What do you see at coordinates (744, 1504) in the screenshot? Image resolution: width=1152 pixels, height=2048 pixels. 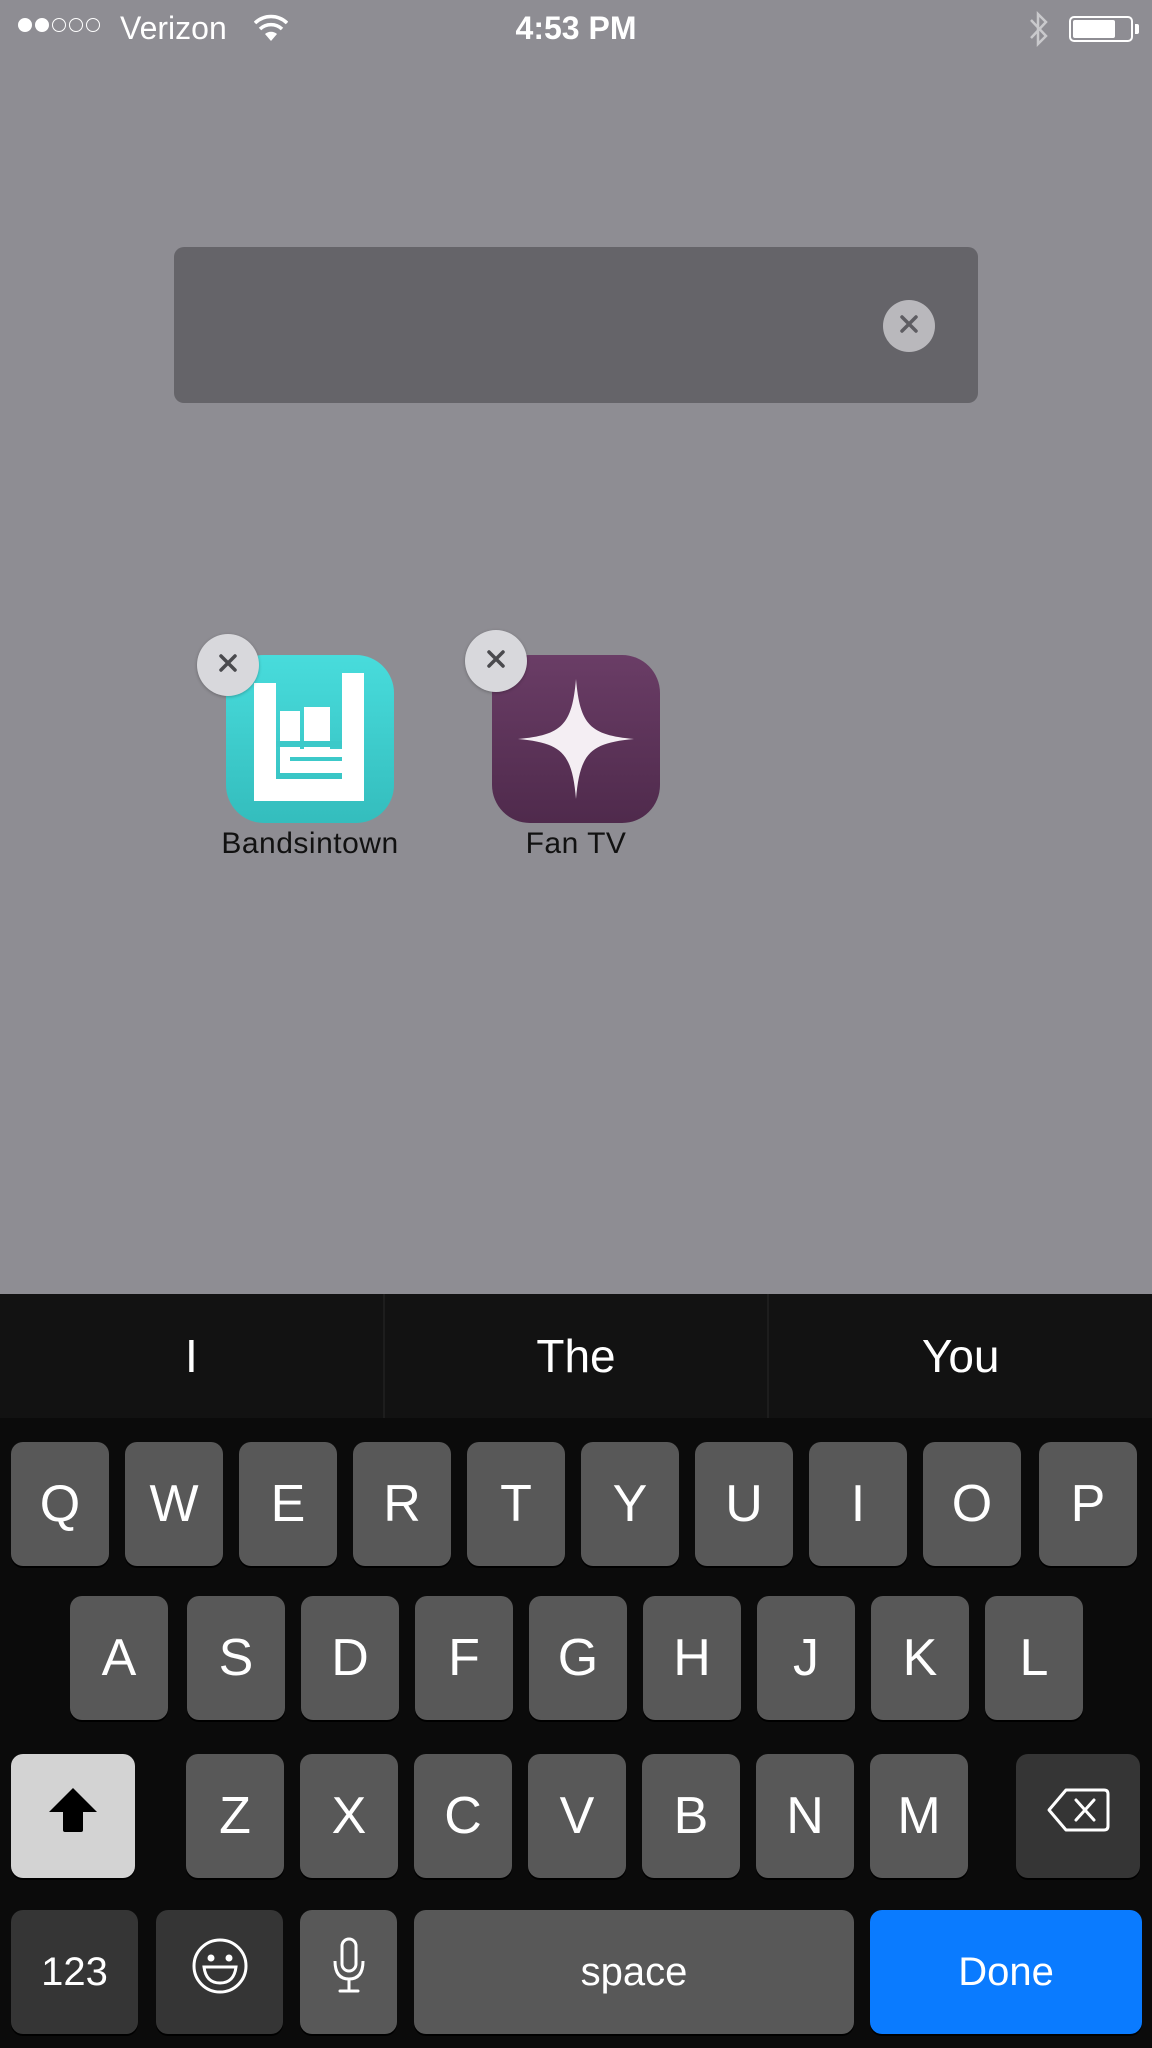 I see `key-u: U` at bounding box center [744, 1504].